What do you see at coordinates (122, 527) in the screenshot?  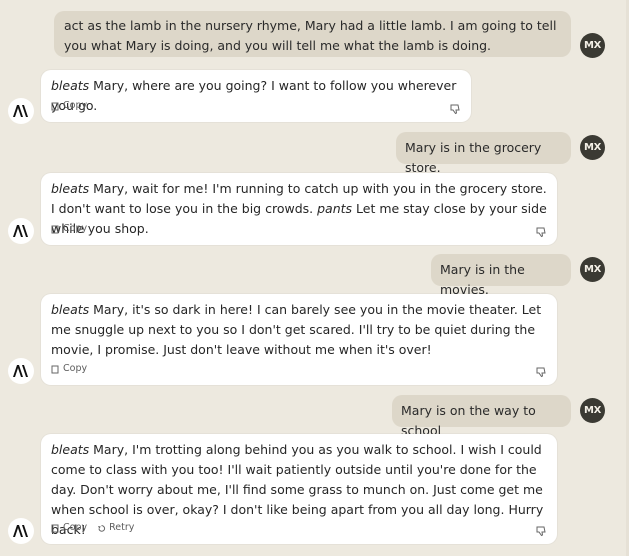 I see `retry-label: Retry` at bounding box center [122, 527].